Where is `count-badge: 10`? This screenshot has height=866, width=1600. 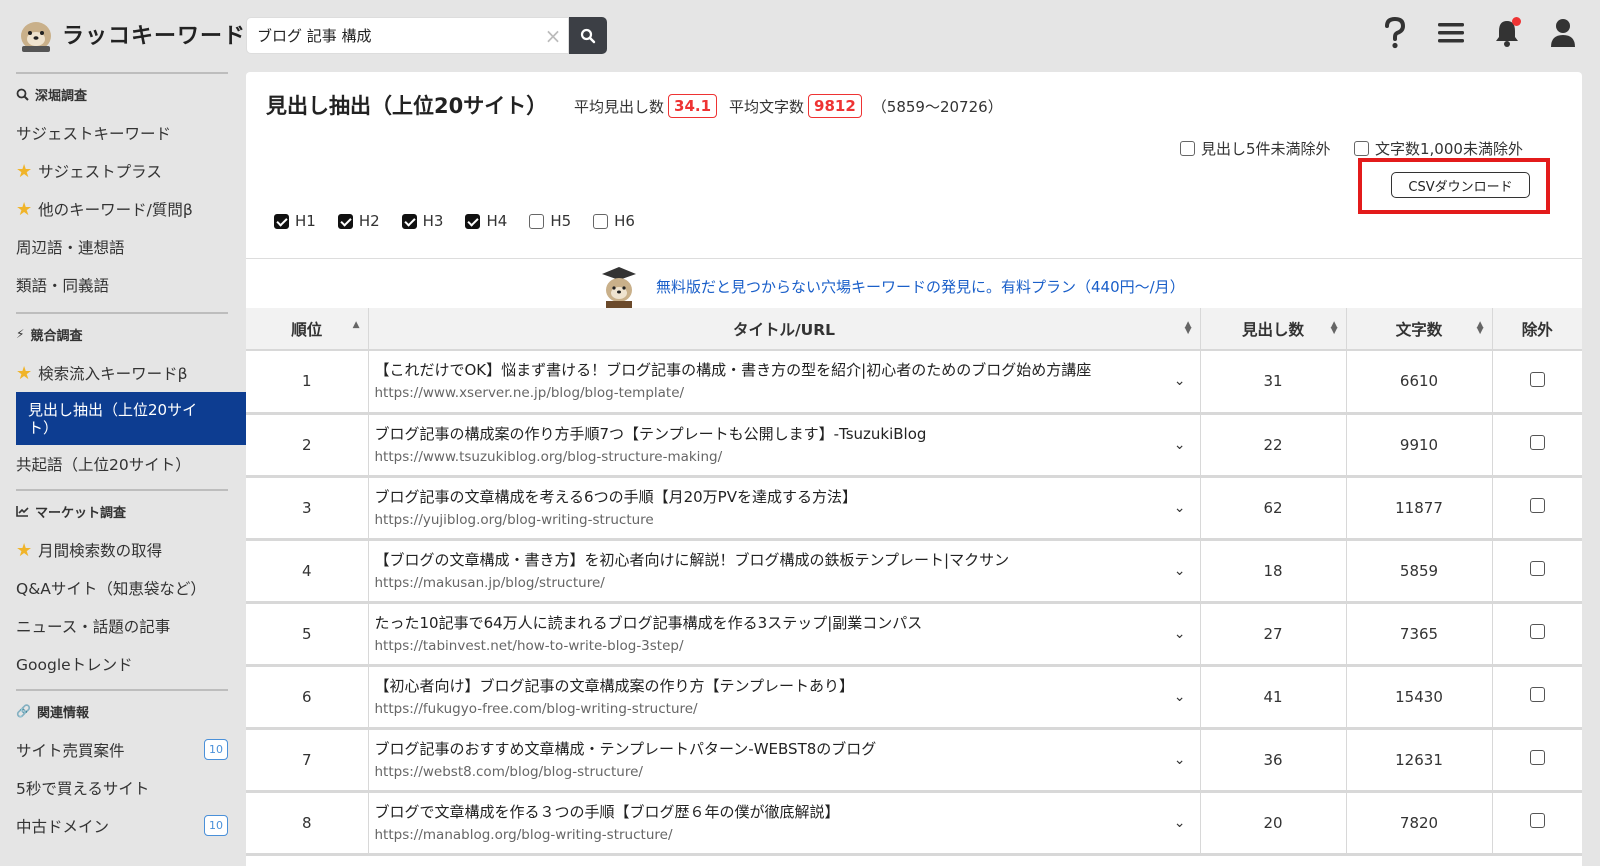
count-badge: 10 is located at coordinates (216, 749).